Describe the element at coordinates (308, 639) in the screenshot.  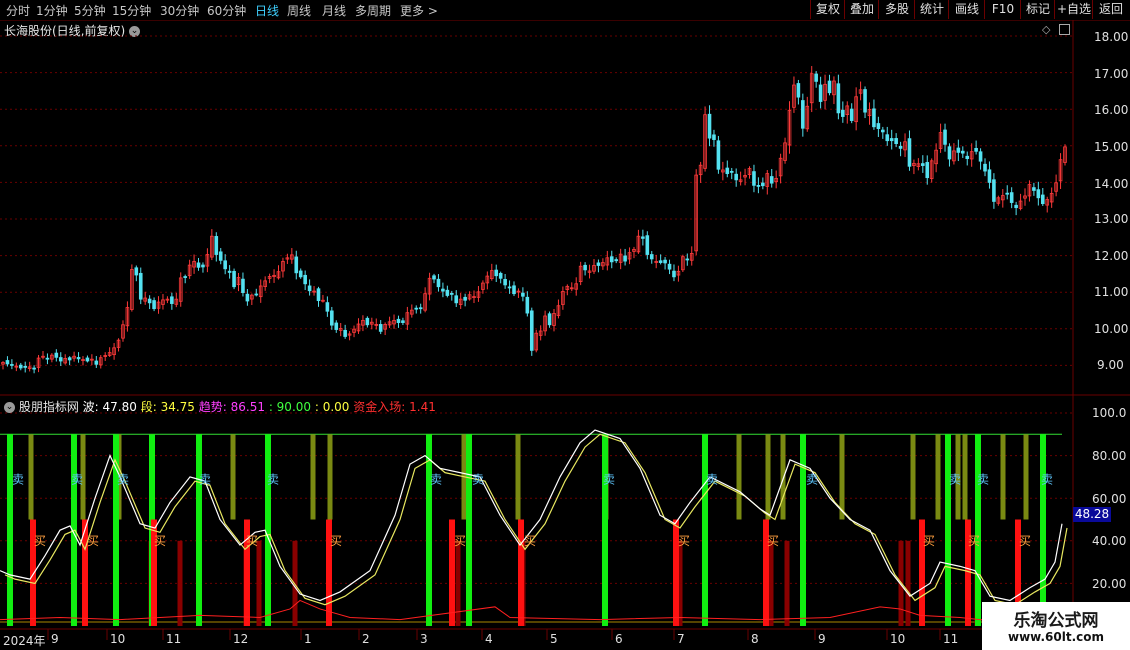
I see `time-axis-label: 1` at that location.